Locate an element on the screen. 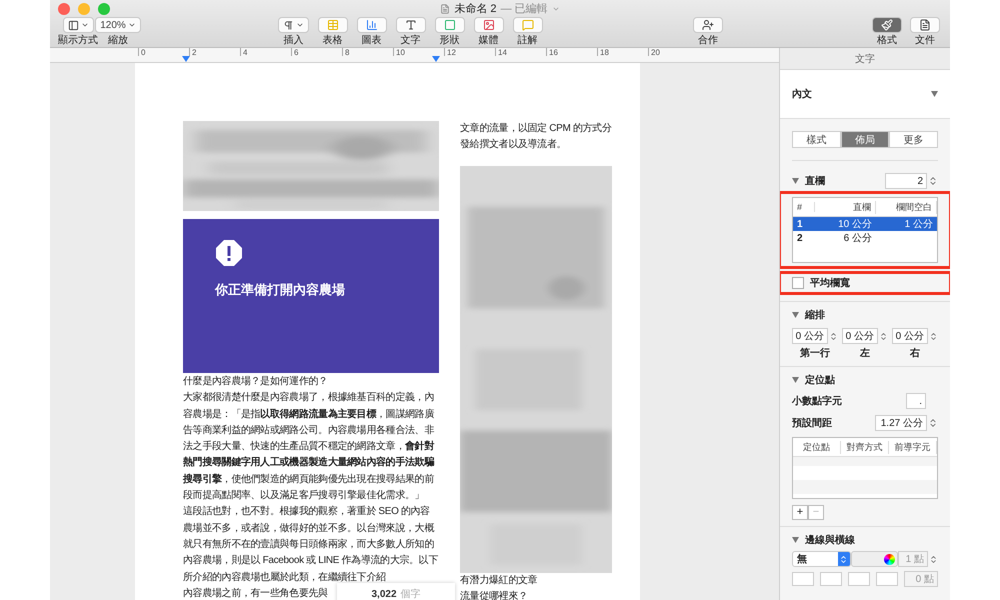 This screenshot has height=600, width=1000. segment-tab: 更多 is located at coordinates (913, 139).